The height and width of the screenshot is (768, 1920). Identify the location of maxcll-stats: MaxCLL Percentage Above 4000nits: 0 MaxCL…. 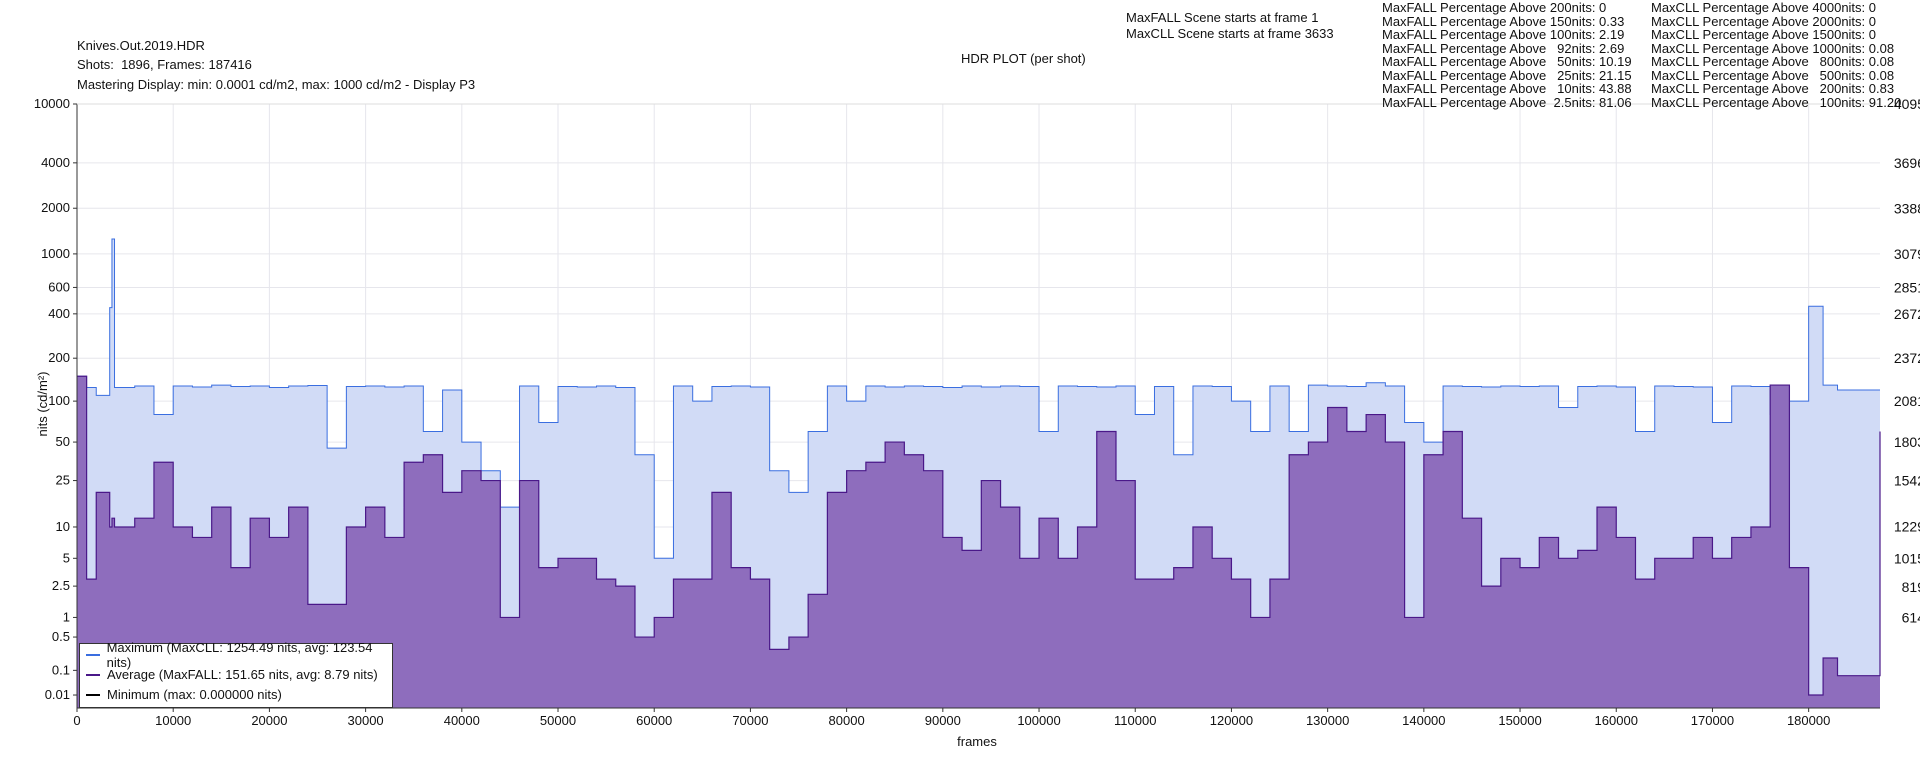
(1776, 55).